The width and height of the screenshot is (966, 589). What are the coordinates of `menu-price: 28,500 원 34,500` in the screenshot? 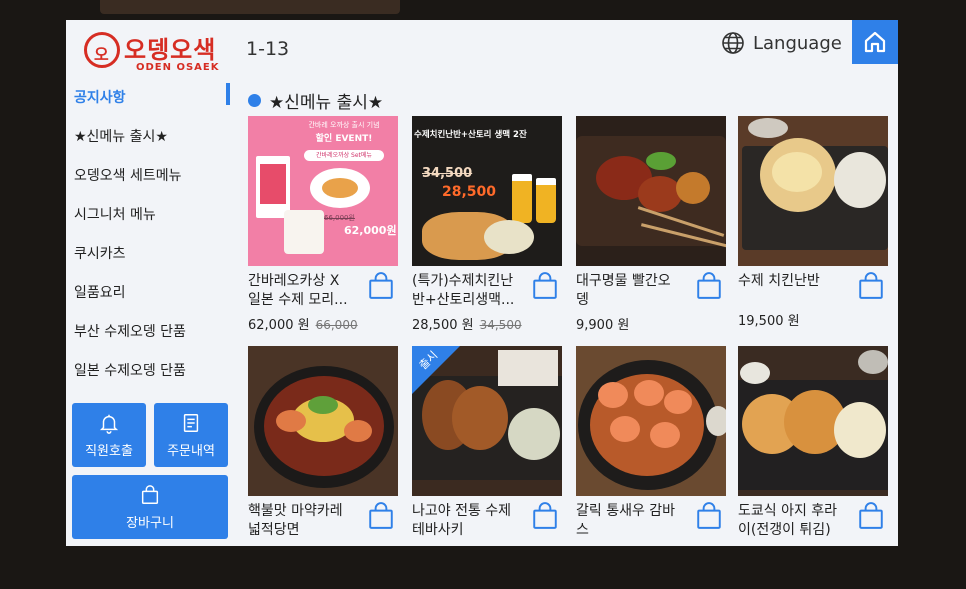 It's located at (467, 325).